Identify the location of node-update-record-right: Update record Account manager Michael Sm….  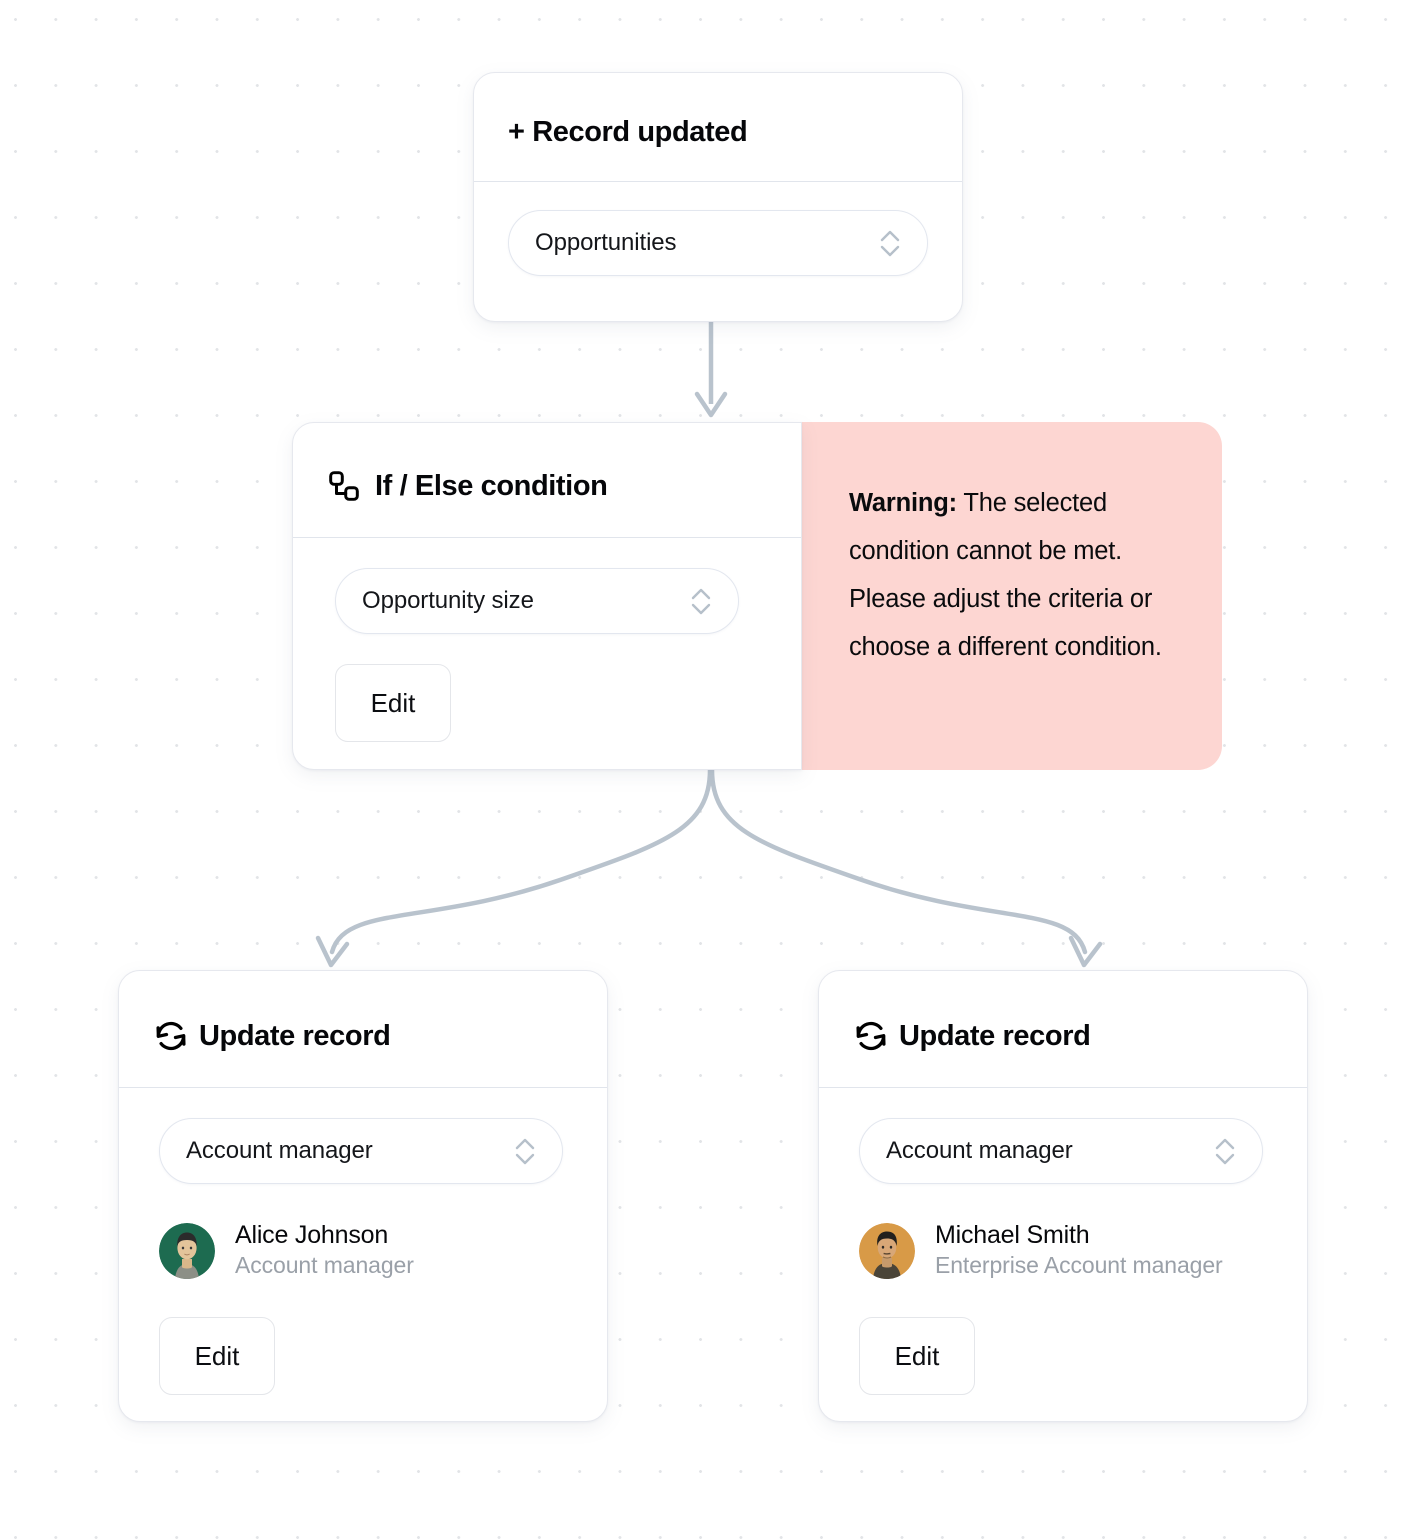
(1063, 1196).